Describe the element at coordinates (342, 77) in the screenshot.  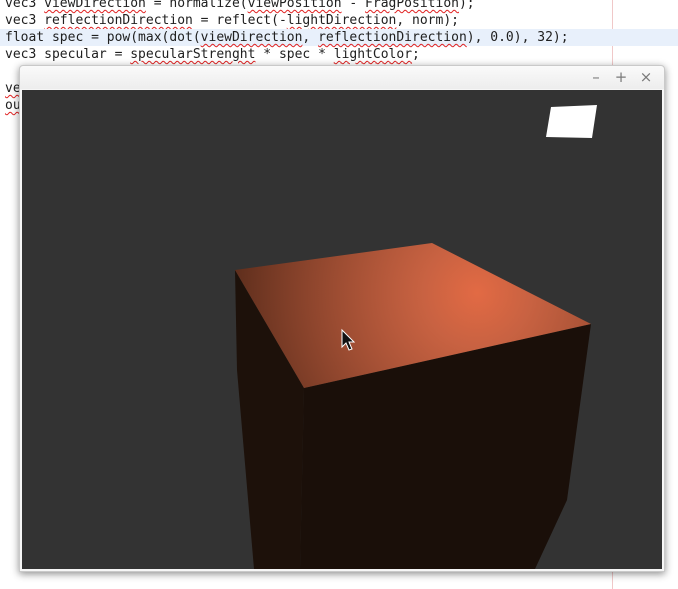
I see `window-titlebar: – + ×` at that location.